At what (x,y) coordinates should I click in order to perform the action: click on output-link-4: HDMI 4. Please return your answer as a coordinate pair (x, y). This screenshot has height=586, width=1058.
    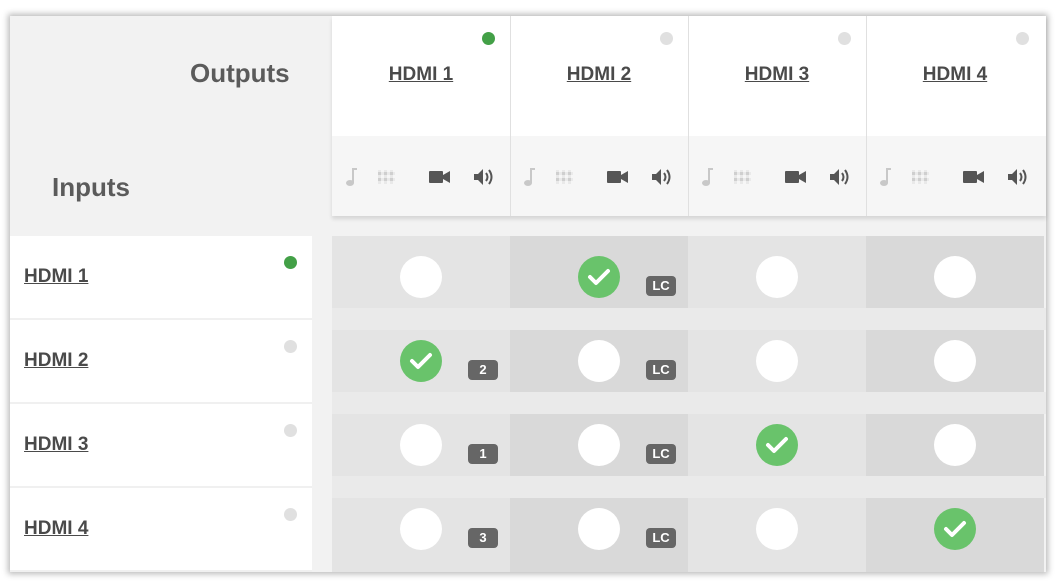
    Looking at the image, I should click on (955, 75).